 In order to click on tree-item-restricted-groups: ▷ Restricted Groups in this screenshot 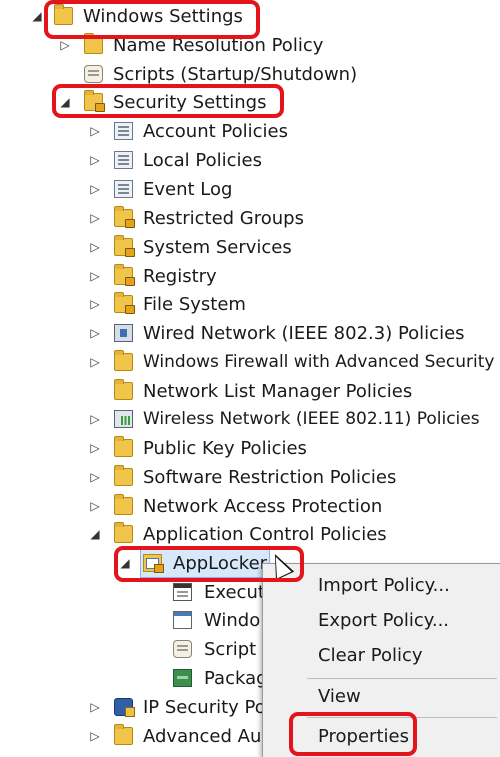, I will do `click(250, 218)`.